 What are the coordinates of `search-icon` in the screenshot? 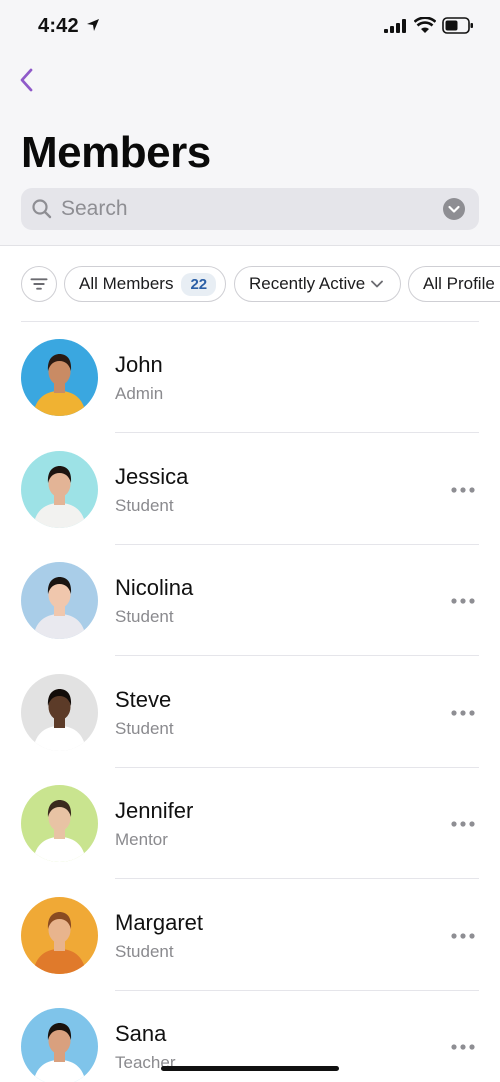 It's located at (42, 209).